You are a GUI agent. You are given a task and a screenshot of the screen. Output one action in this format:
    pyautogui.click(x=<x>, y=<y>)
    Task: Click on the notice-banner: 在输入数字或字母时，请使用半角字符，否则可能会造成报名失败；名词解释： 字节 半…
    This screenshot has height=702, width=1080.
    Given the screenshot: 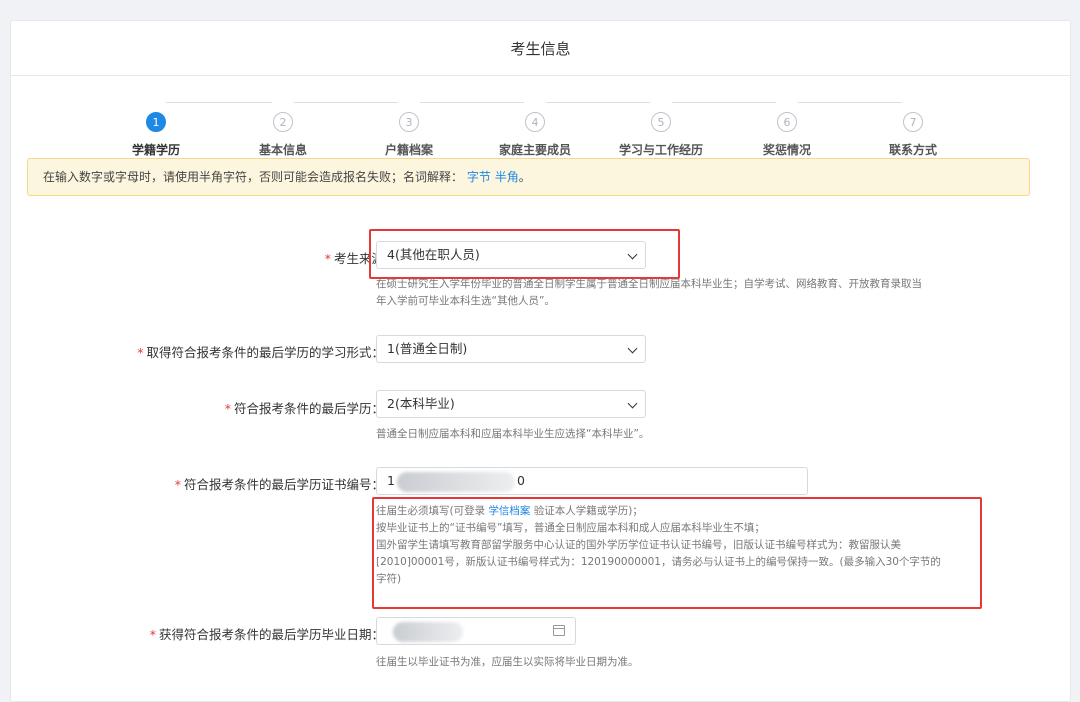 What is the action you would take?
    pyautogui.click(x=528, y=177)
    